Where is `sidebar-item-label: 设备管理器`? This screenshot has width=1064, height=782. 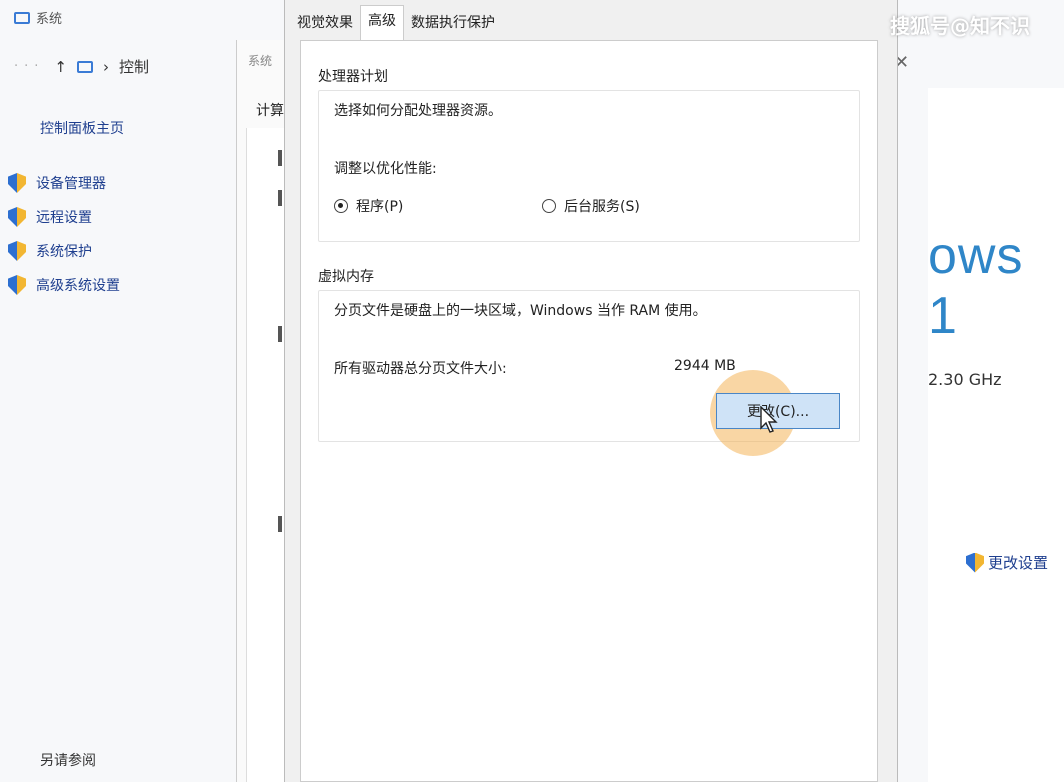 sidebar-item-label: 设备管理器 is located at coordinates (71, 184).